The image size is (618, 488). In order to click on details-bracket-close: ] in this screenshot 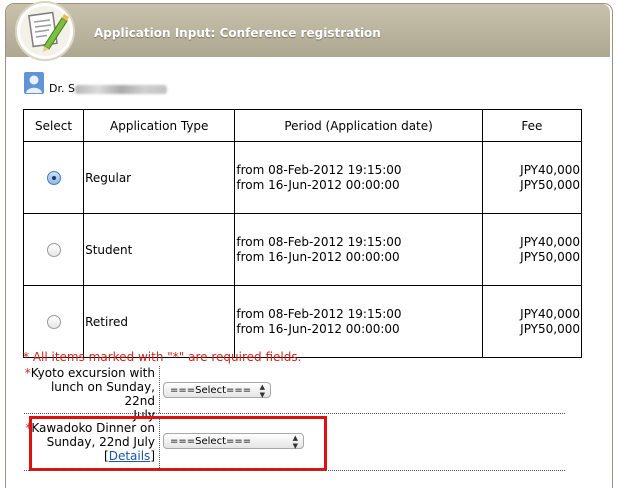, I will do `click(152, 456)`.